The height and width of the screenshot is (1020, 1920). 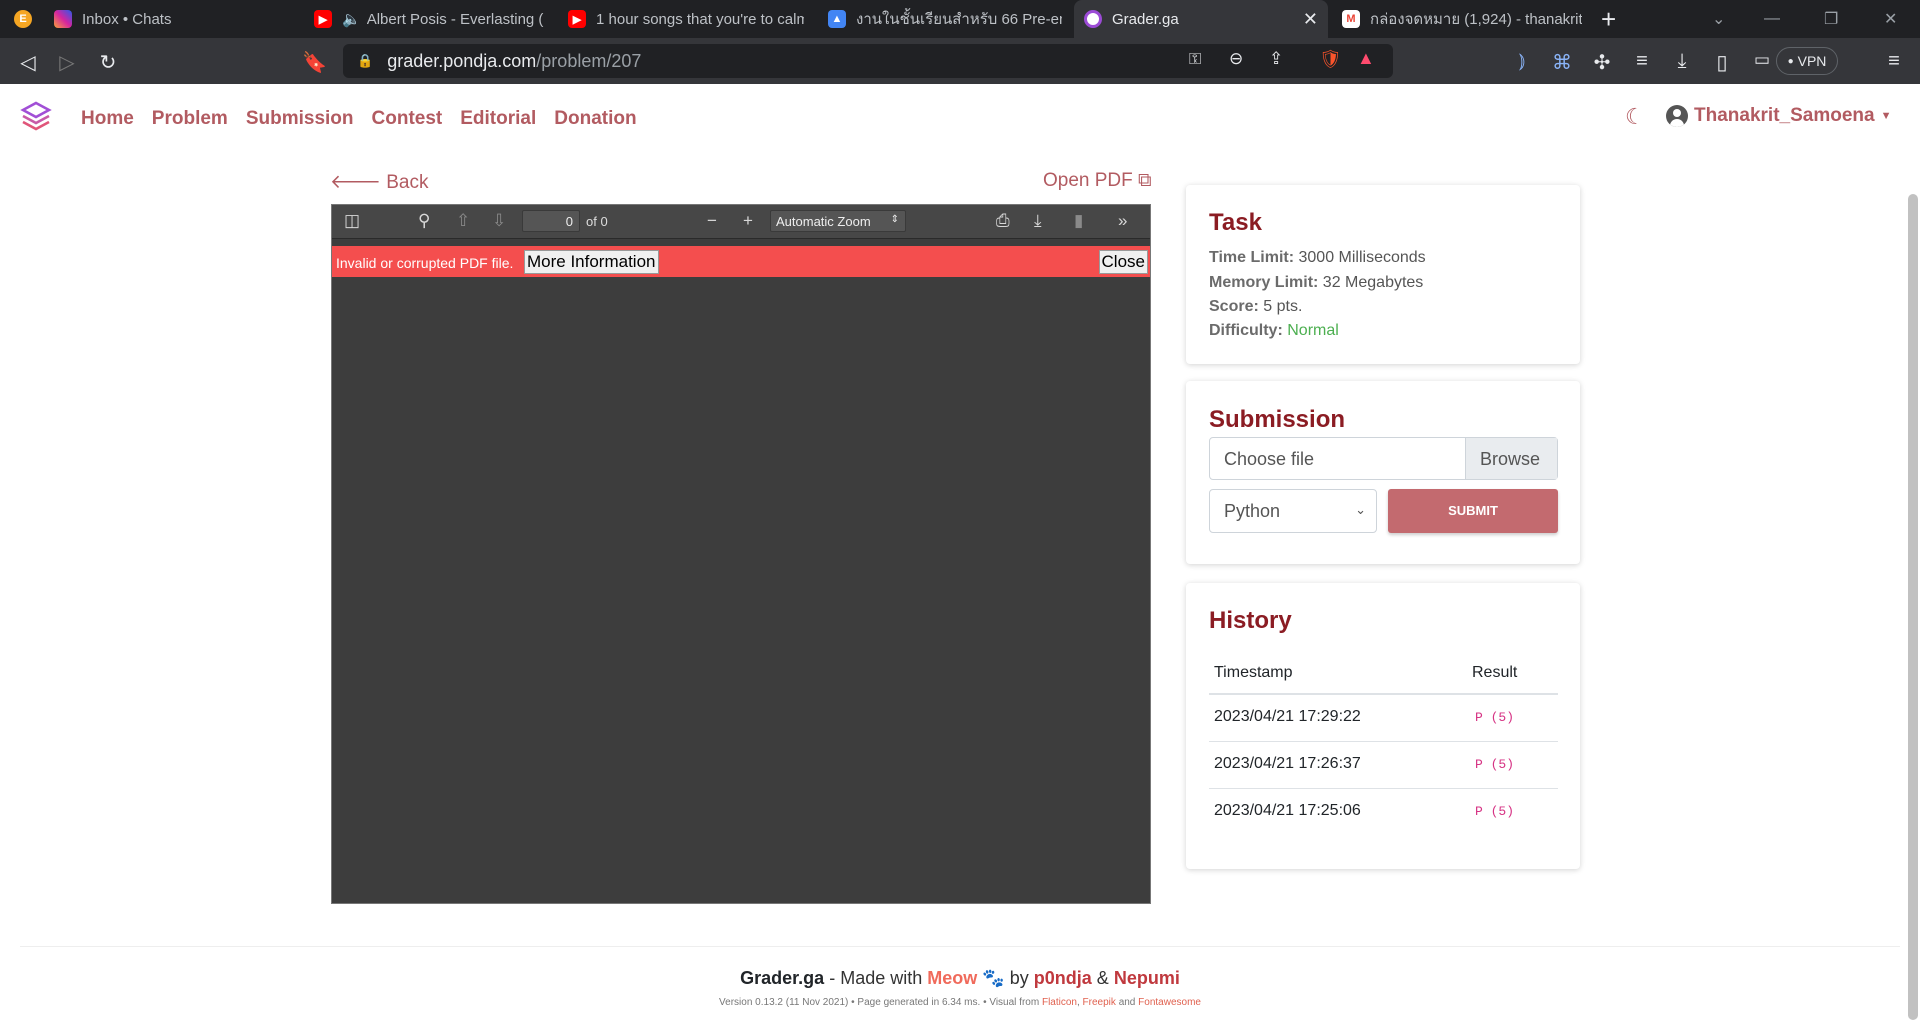 I want to click on zoom-icon: ⊖, so click(x=1236, y=59).